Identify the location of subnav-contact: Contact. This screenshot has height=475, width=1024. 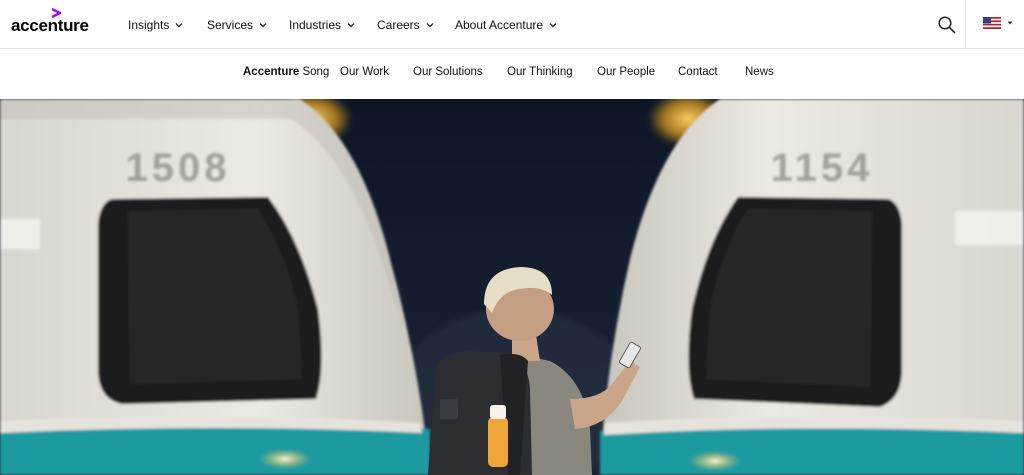
(698, 72).